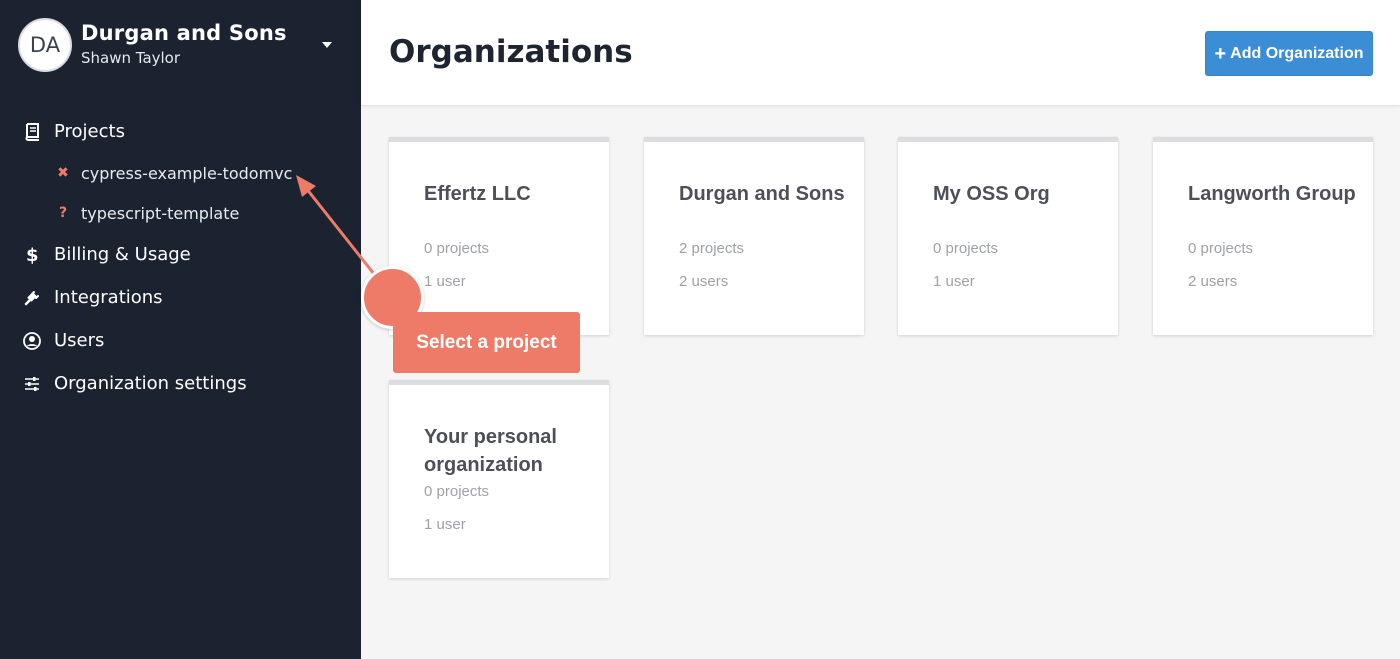  Describe the element at coordinates (122, 254) in the screenshot. I see `sidebar-item-label: Billing & Usage` at that location.